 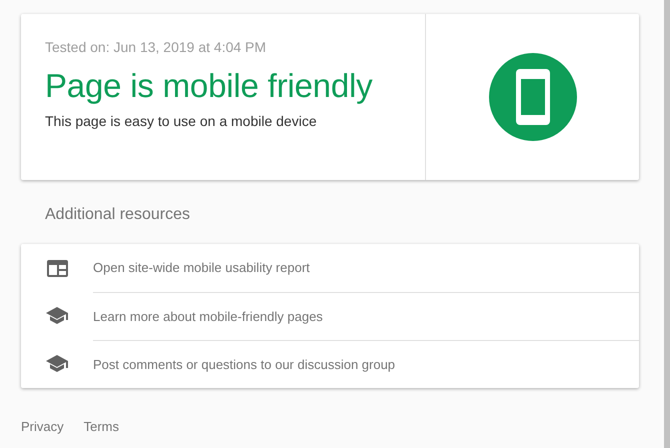 What do you see at coordinates (156, 47) in the screenshot?
I see `test-timestamp: Tested on: Jun 13, 2019 at 4:04 PM` at bounding box center [156, 47].